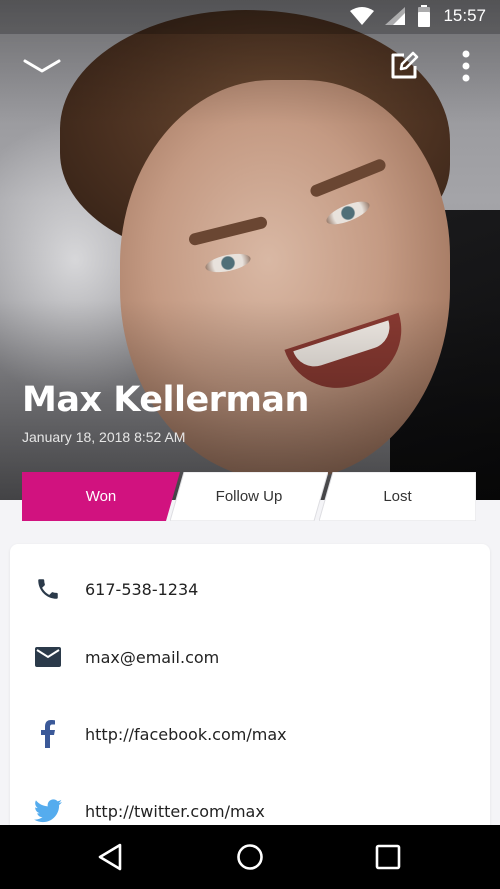  I want to click on twitter-value: http://twitter.com/max, so click(175, 811).